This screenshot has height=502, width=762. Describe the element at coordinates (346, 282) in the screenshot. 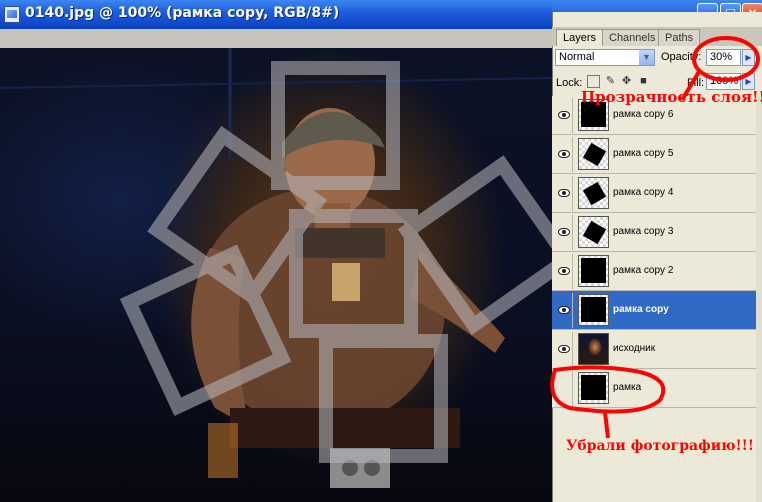

I see `badge` at that location.